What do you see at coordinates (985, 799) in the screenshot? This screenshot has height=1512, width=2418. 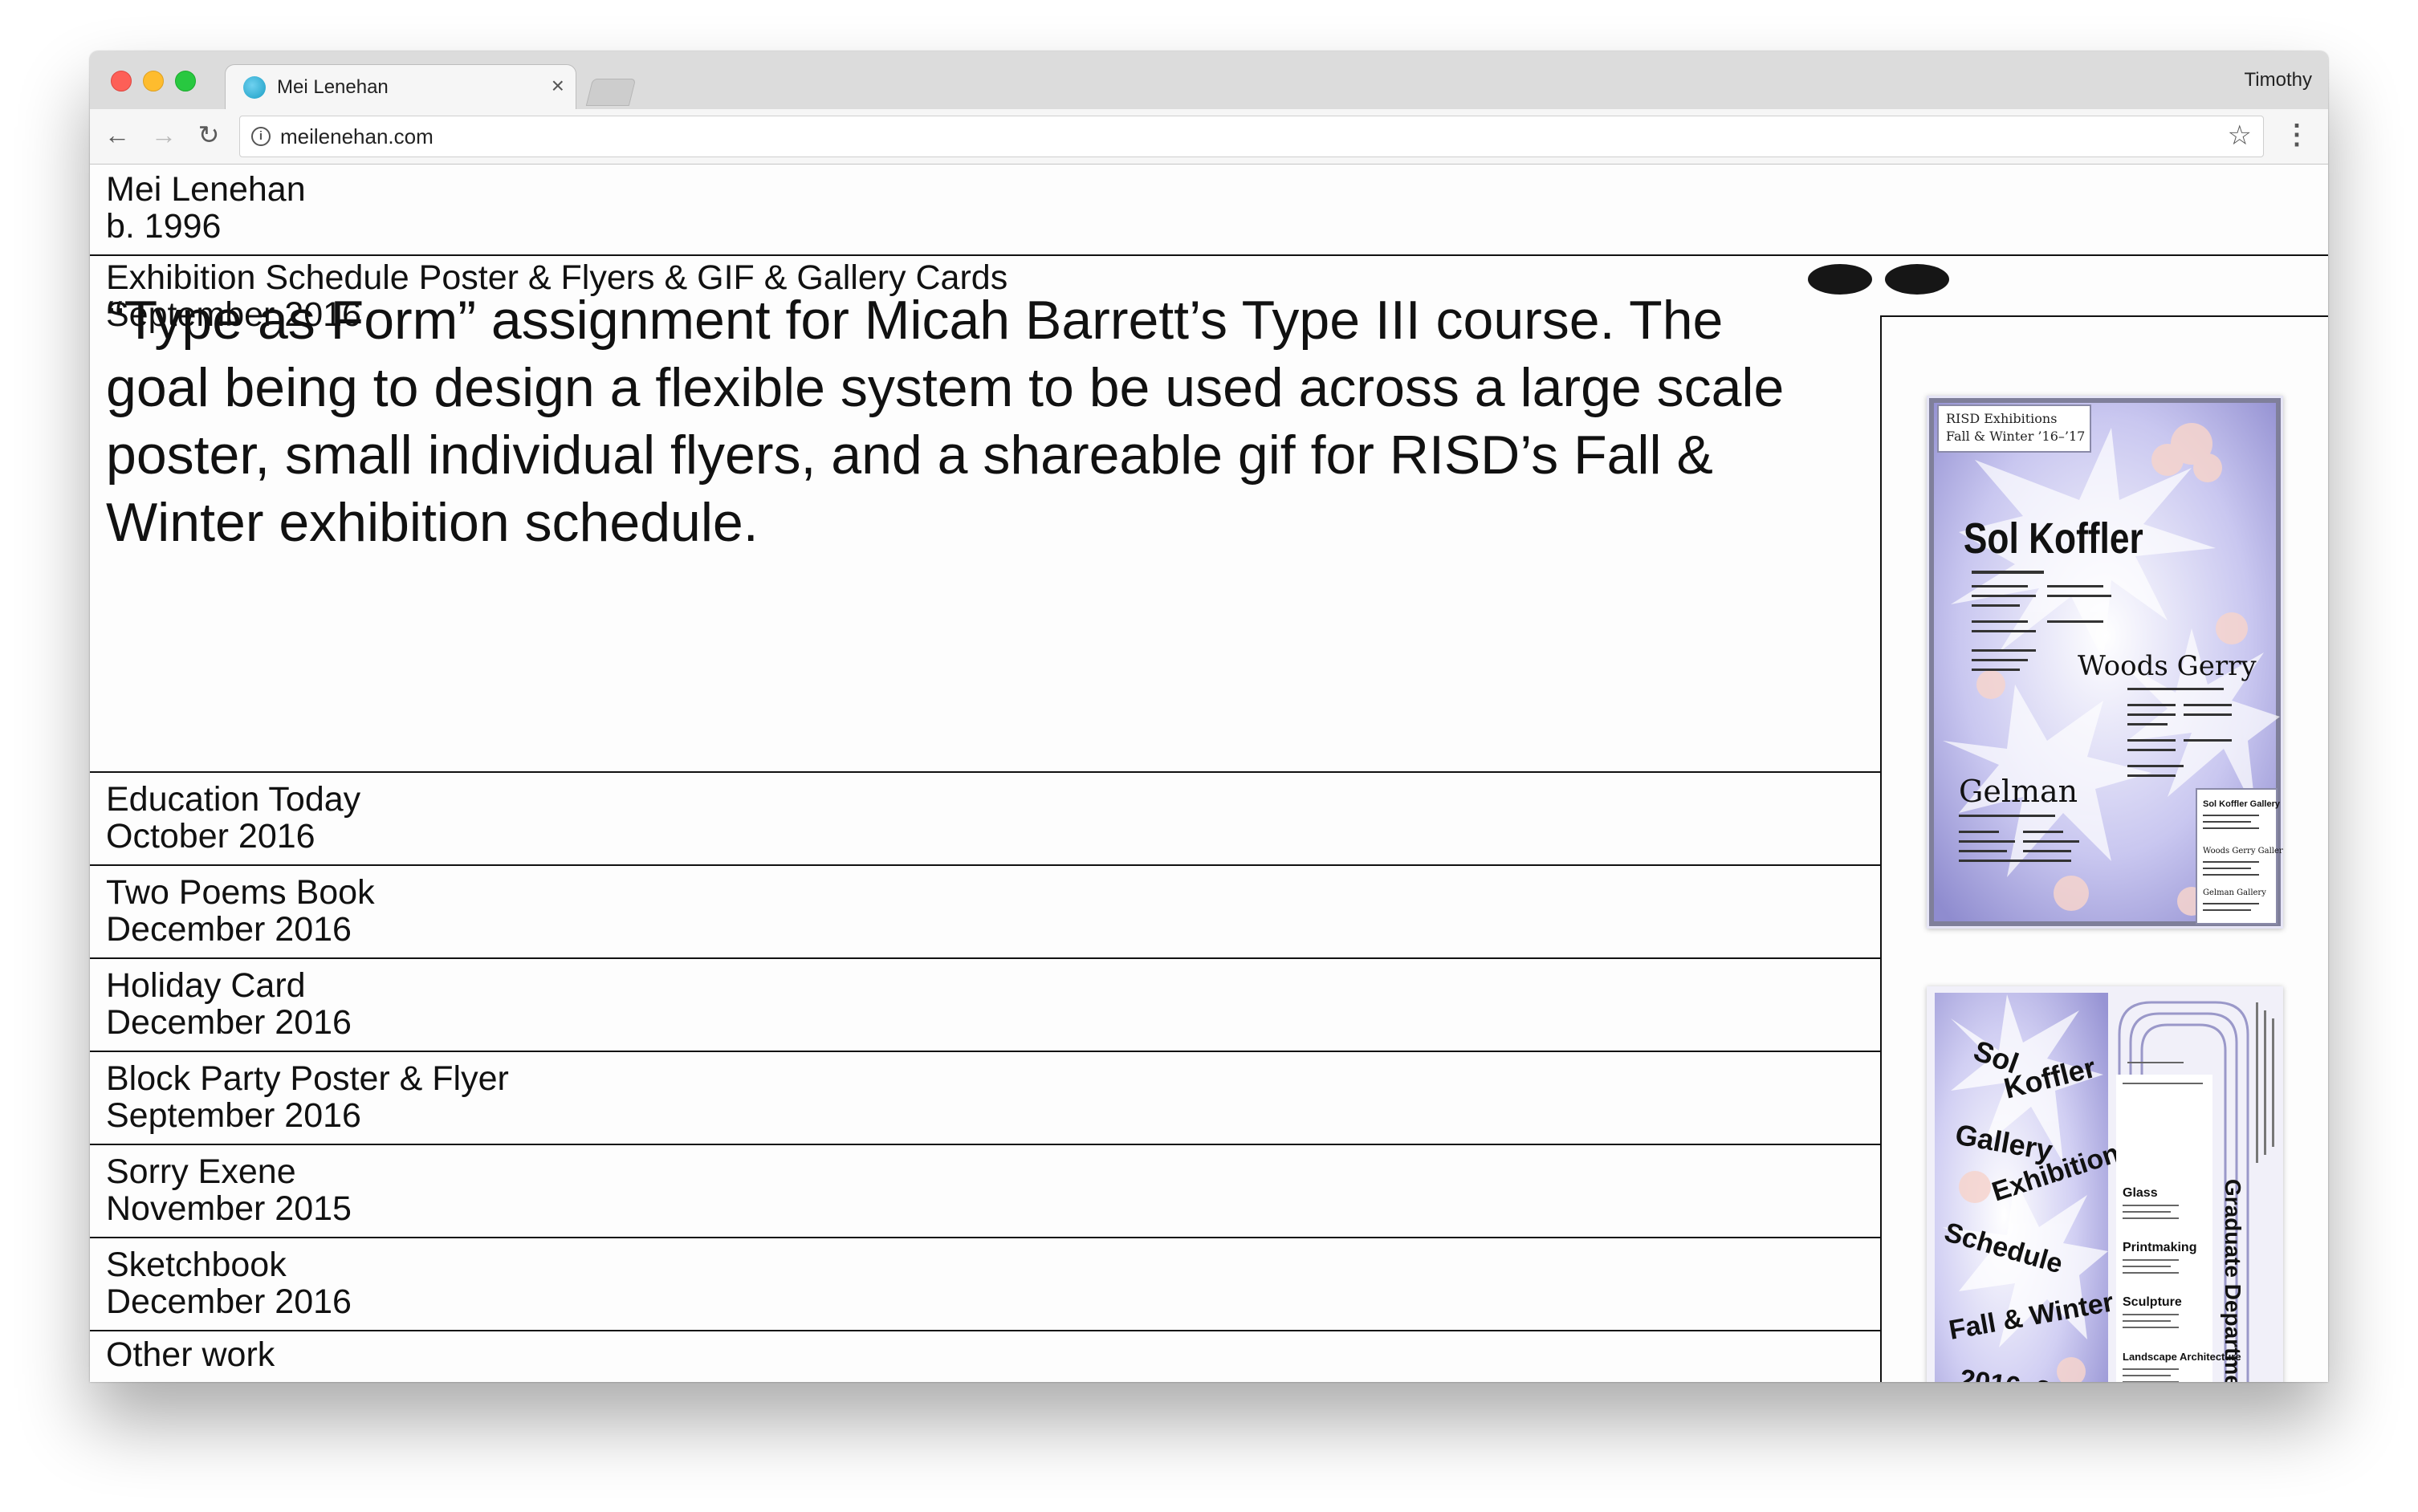 I see `project-title: Education Today` at bounding box center [985, 799].